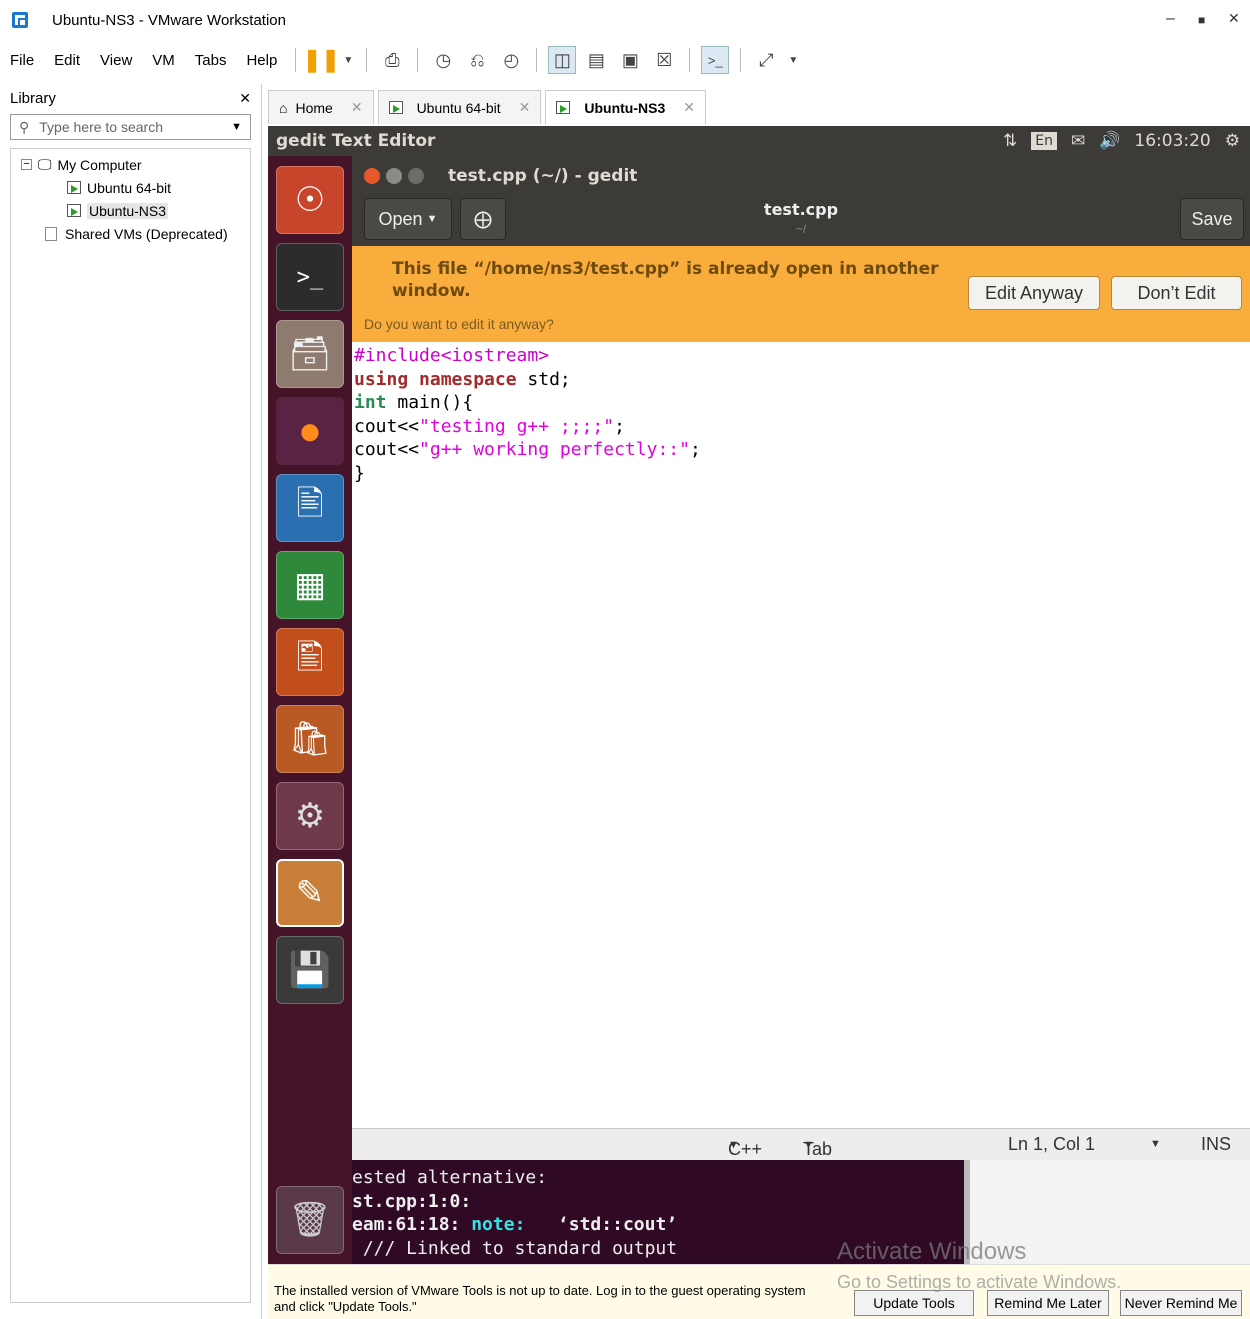 The height and width of the screenshot is (1319, 1250). Describe the element at coordinates (715, 60) in the screenshot. I see `console-view-icon: >_` at that location.